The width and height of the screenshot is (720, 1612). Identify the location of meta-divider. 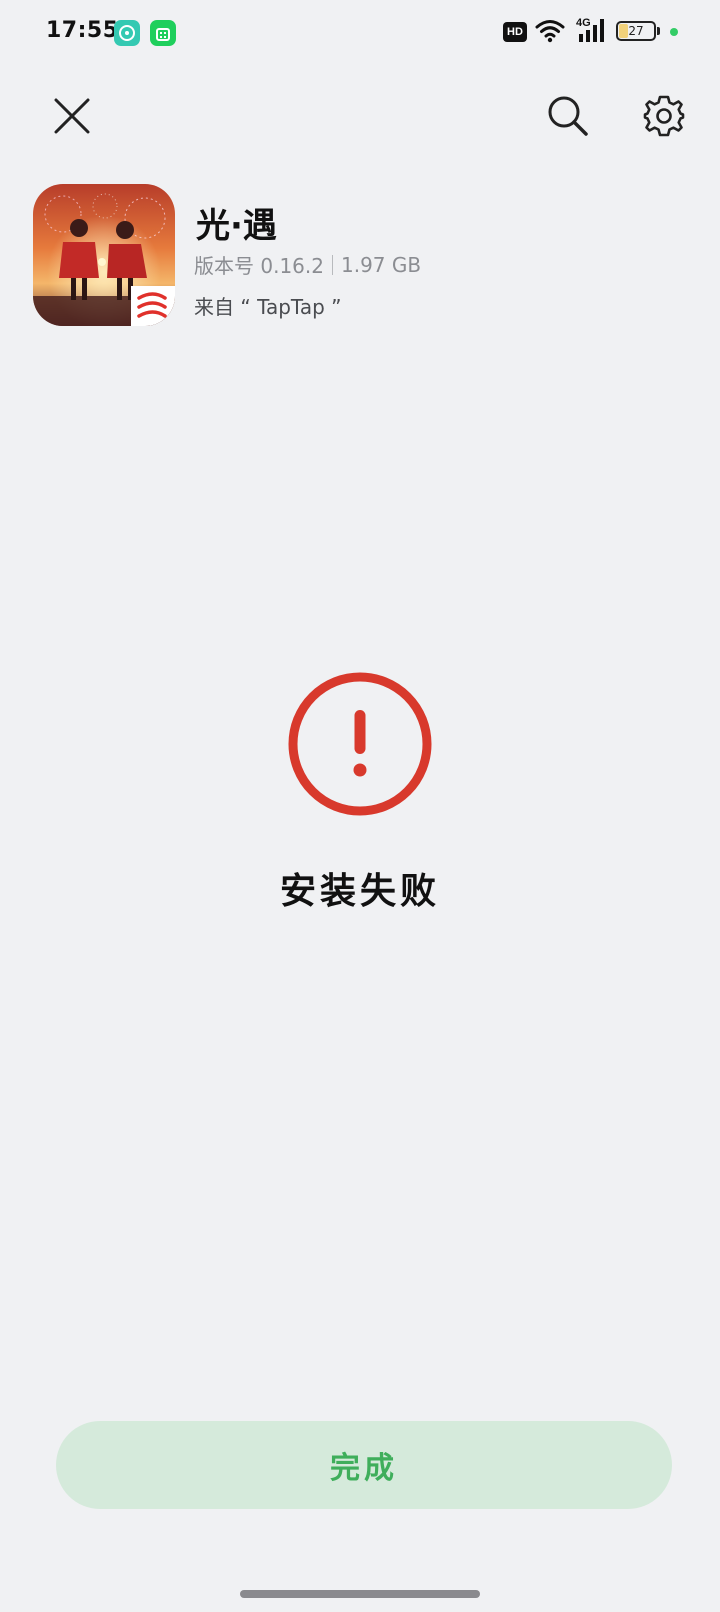
(332, 264).